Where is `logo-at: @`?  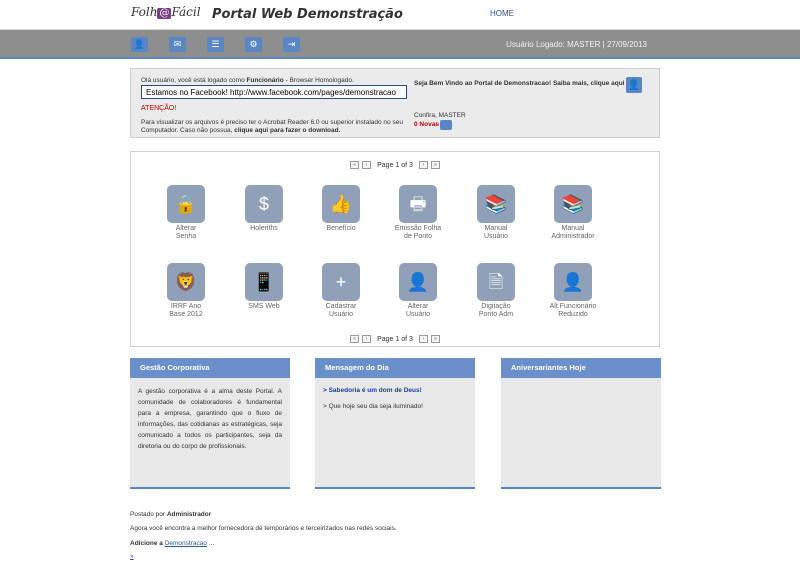 logo-at: @ is located at coordinates (164, 13).